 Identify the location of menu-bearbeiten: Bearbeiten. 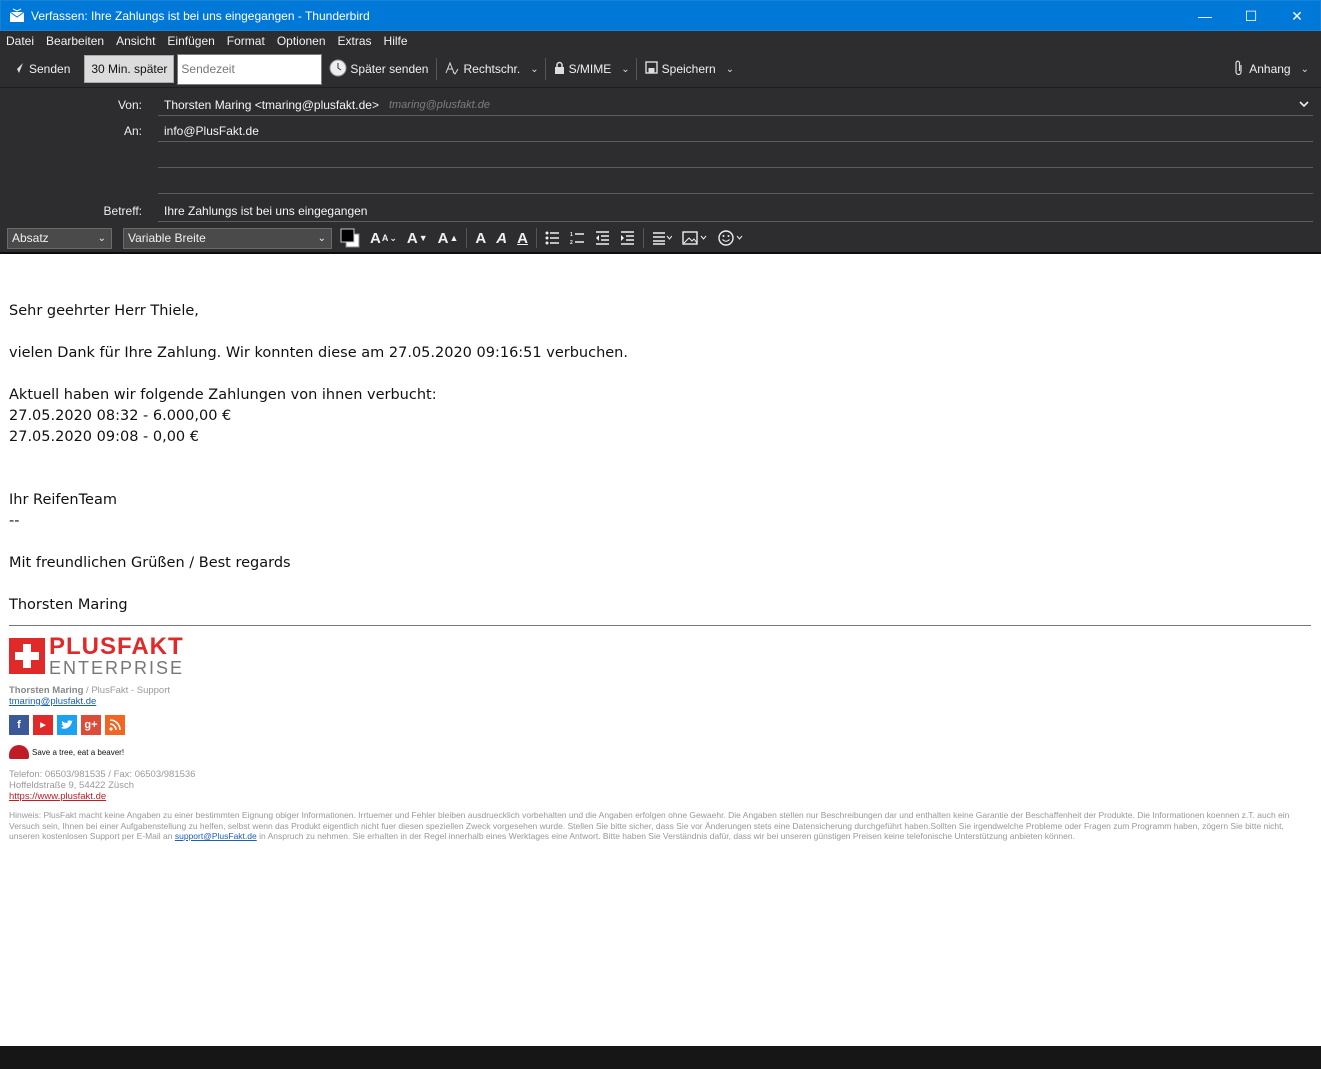
(75, 41).